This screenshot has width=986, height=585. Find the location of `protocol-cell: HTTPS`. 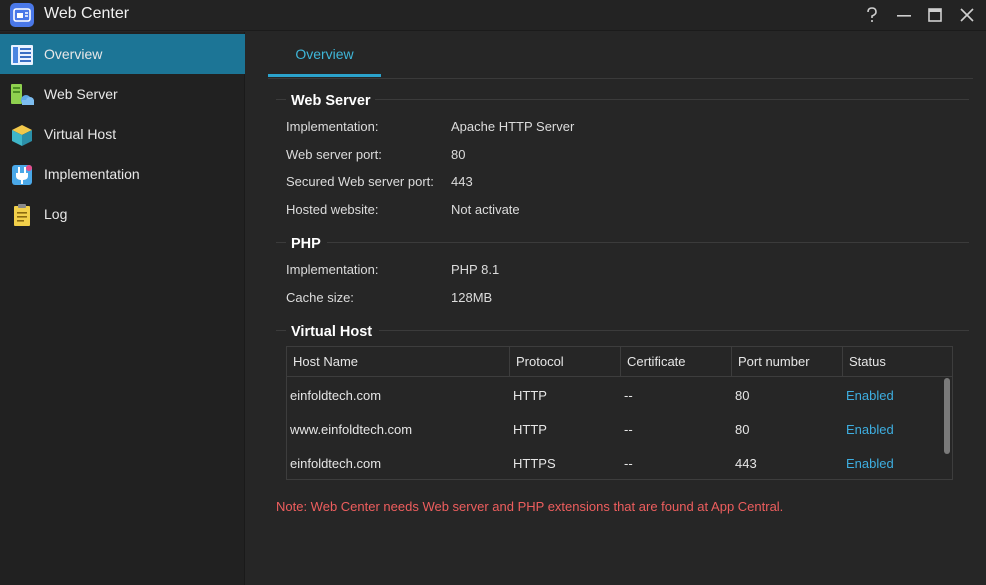

protocol-cell: HTTPS is located at coordinates (534, 463).